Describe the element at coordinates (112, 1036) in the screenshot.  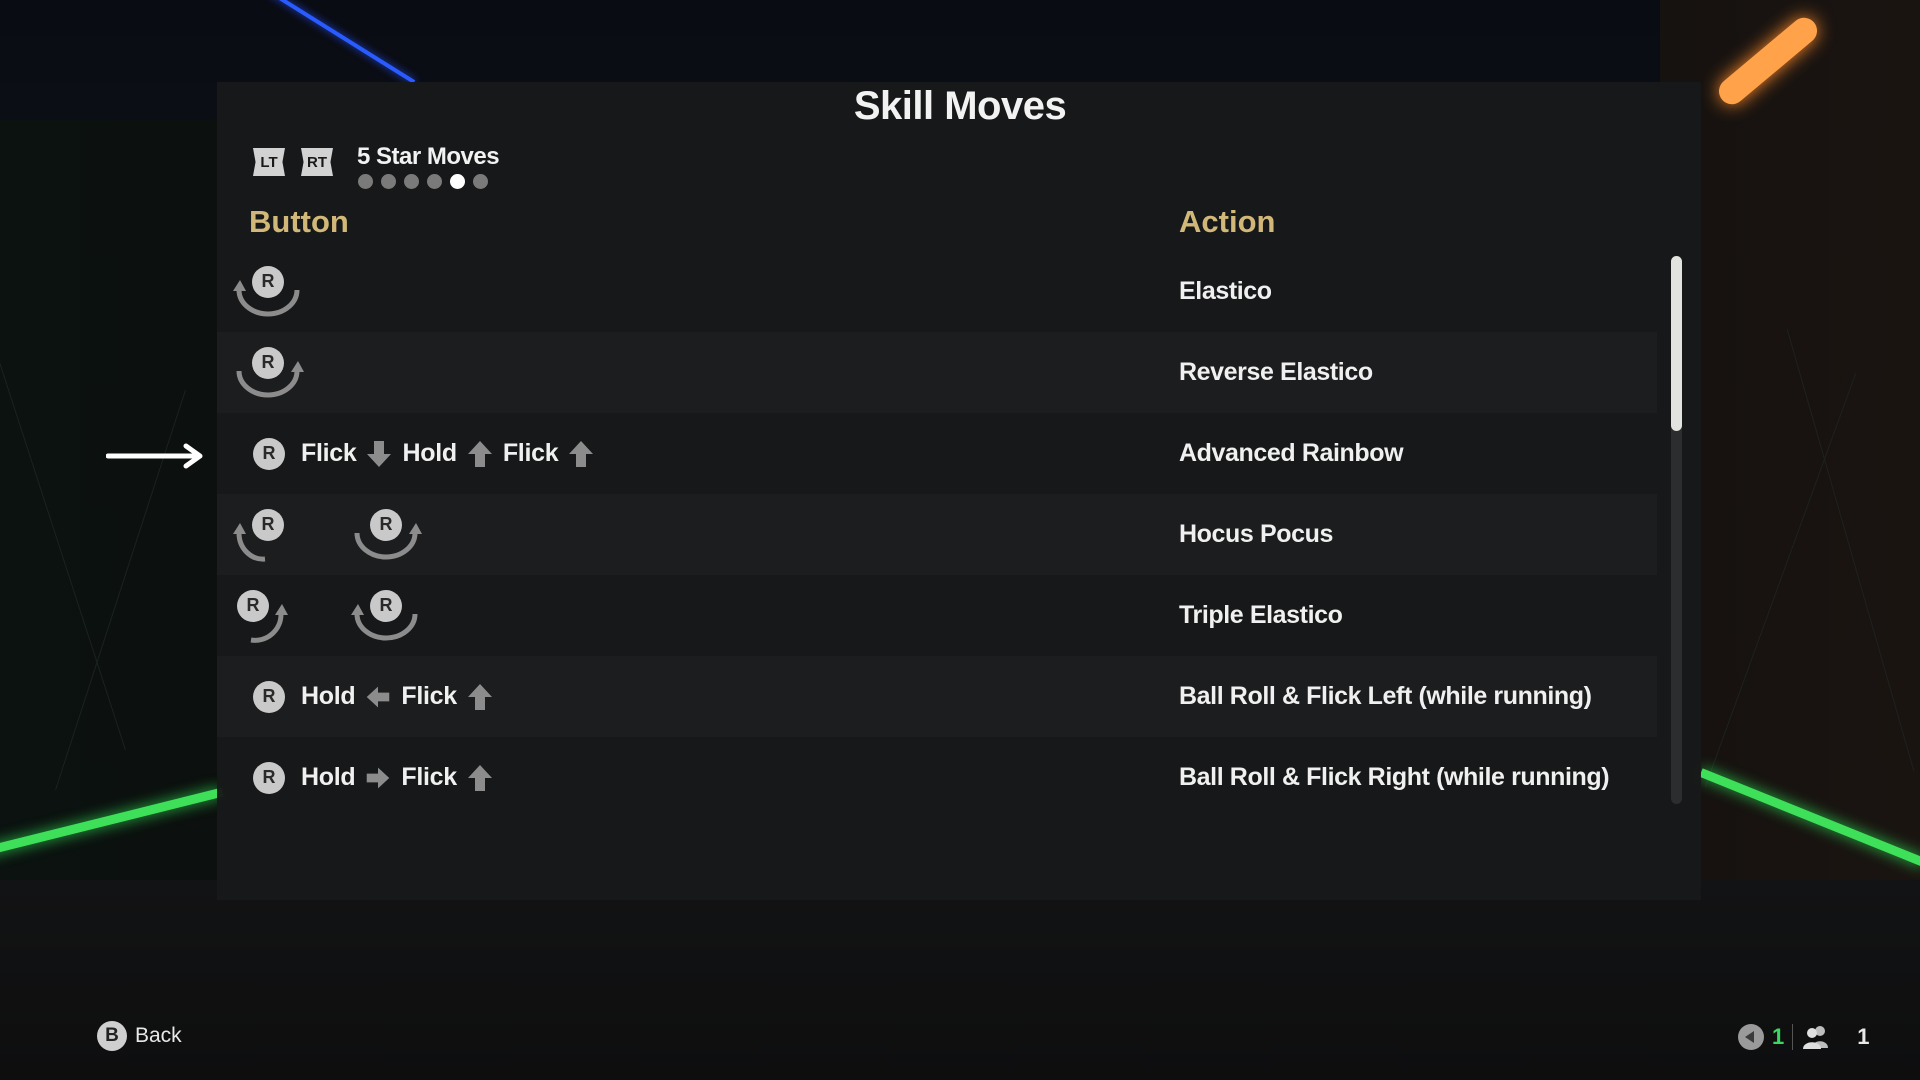
I see `b-button-icon: B` at that location.